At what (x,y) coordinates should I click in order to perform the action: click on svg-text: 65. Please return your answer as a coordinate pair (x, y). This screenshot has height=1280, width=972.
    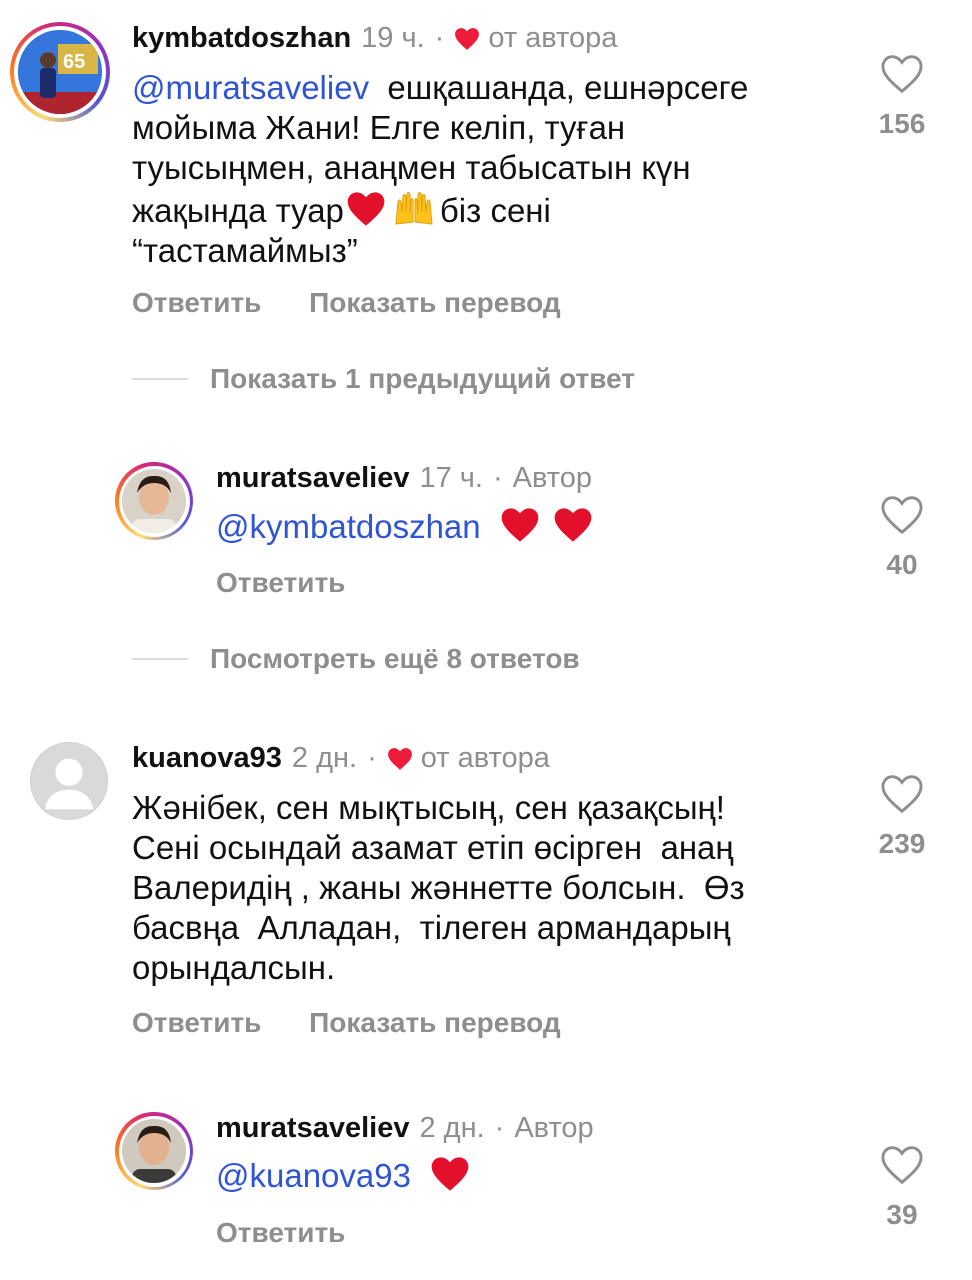
    Looking at the image, I should click on (74, 62).